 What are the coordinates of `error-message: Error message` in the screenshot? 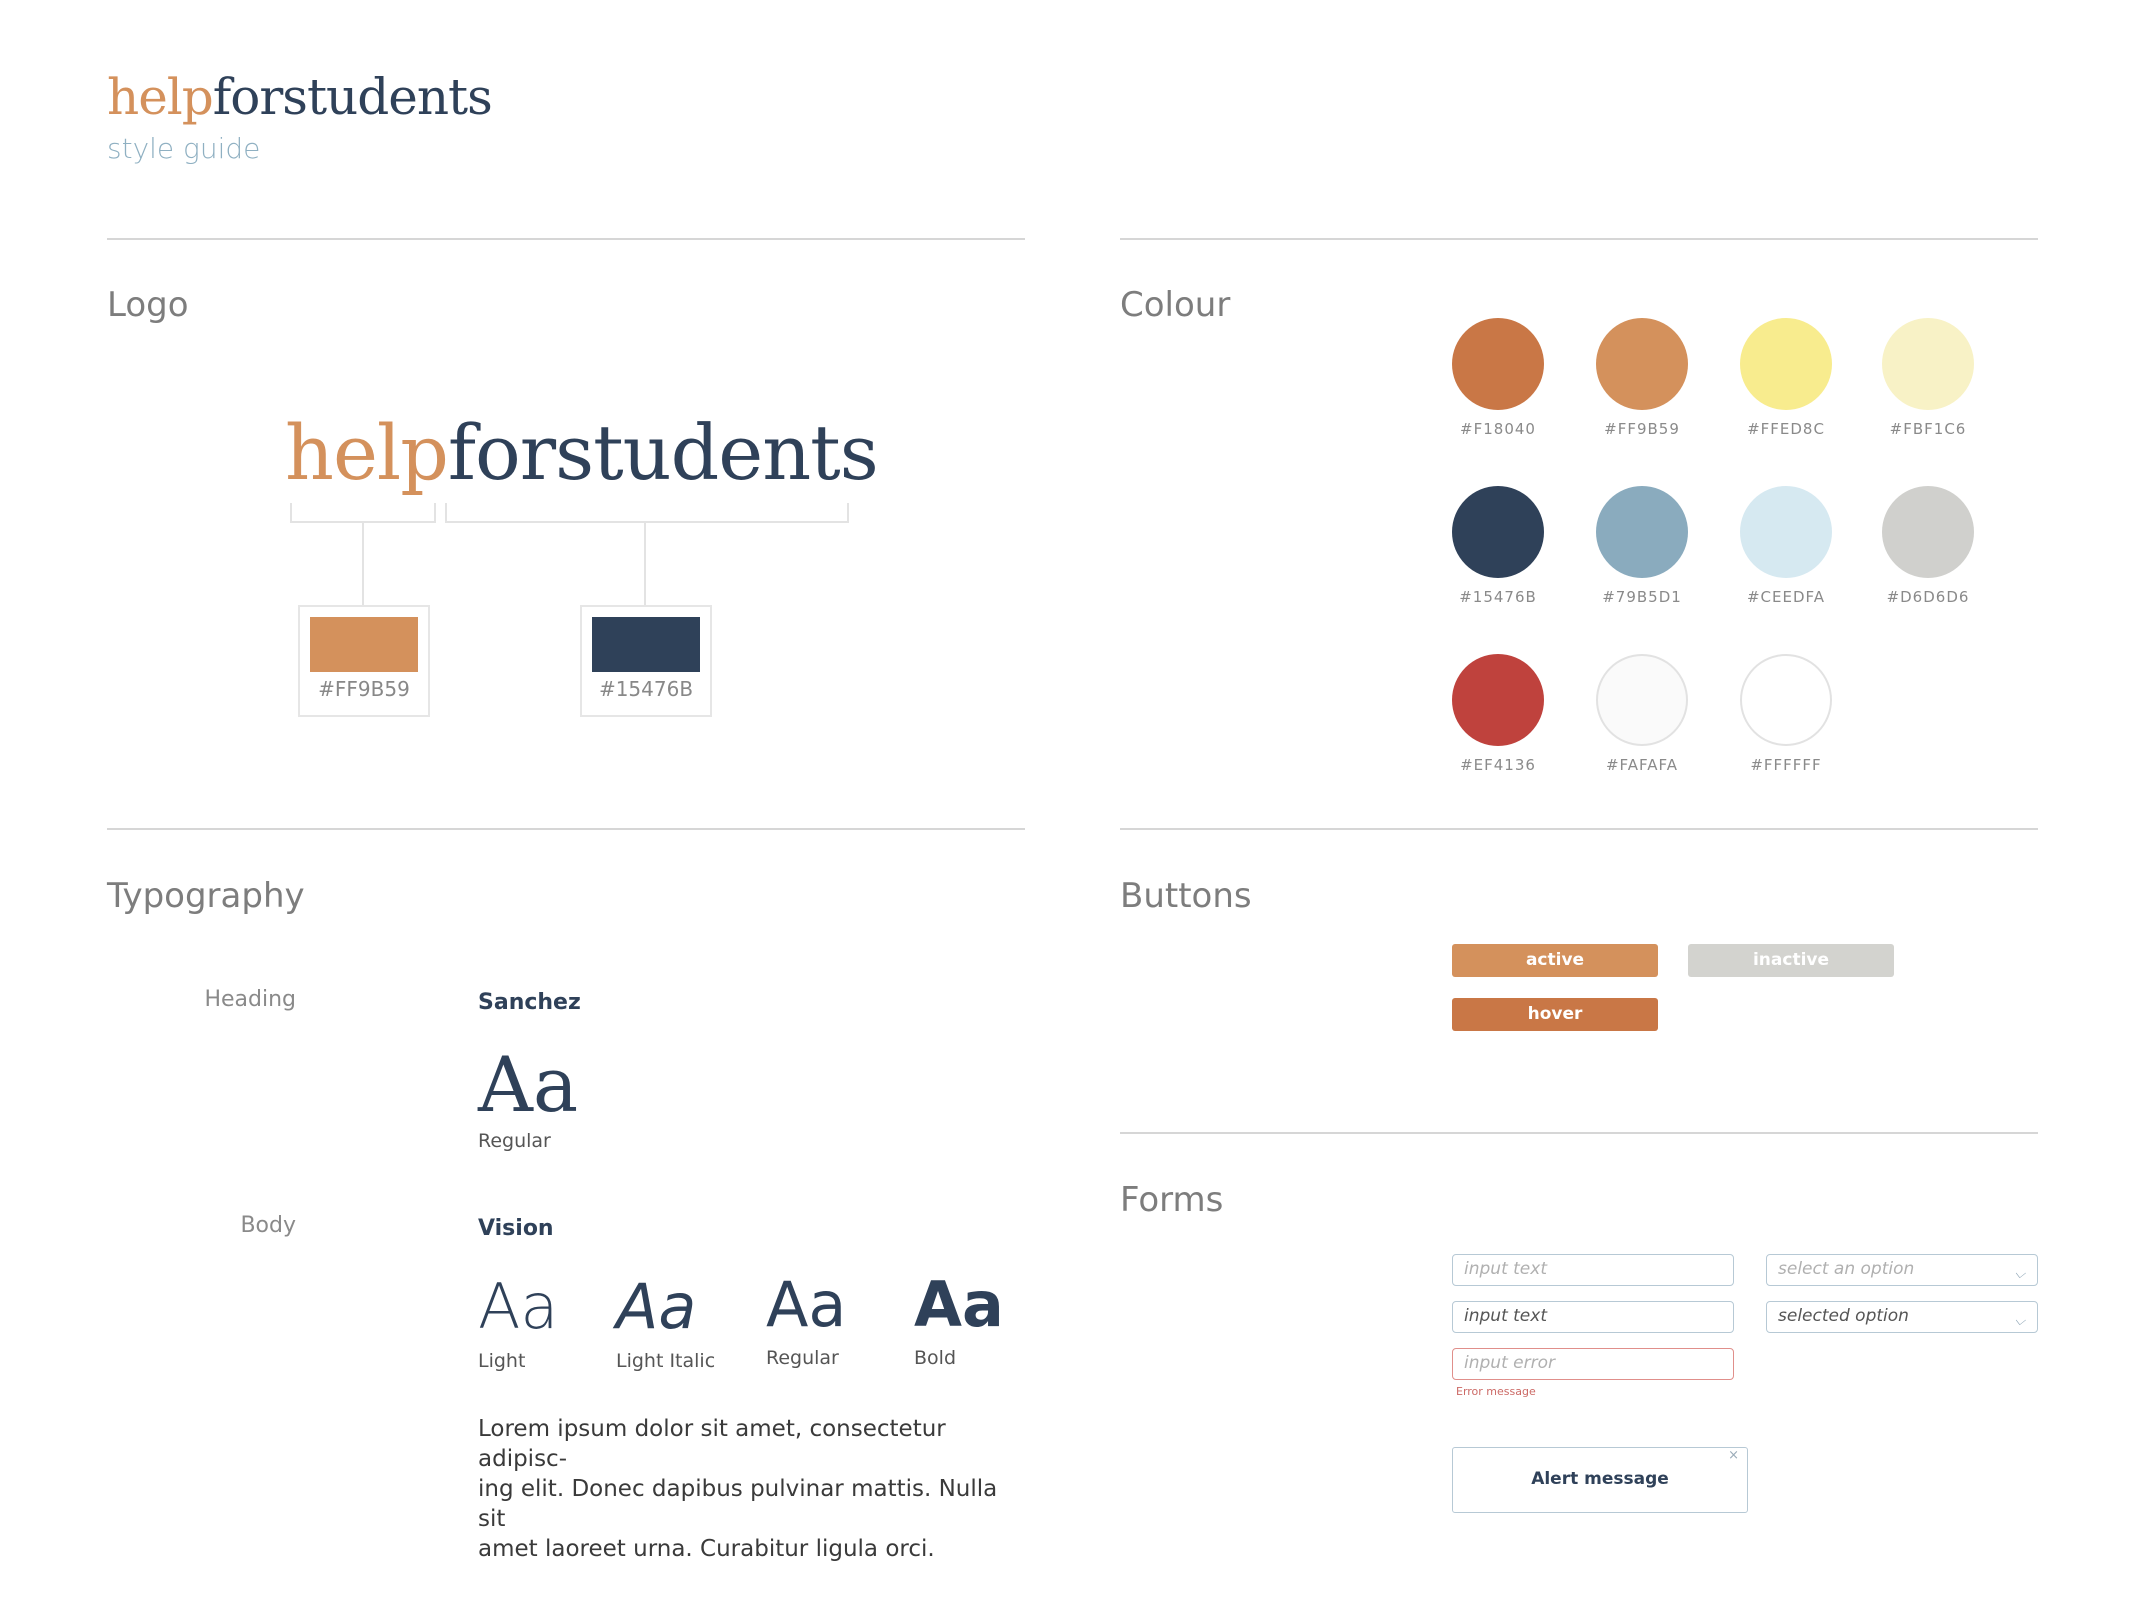 It's located at (1496, 1391).